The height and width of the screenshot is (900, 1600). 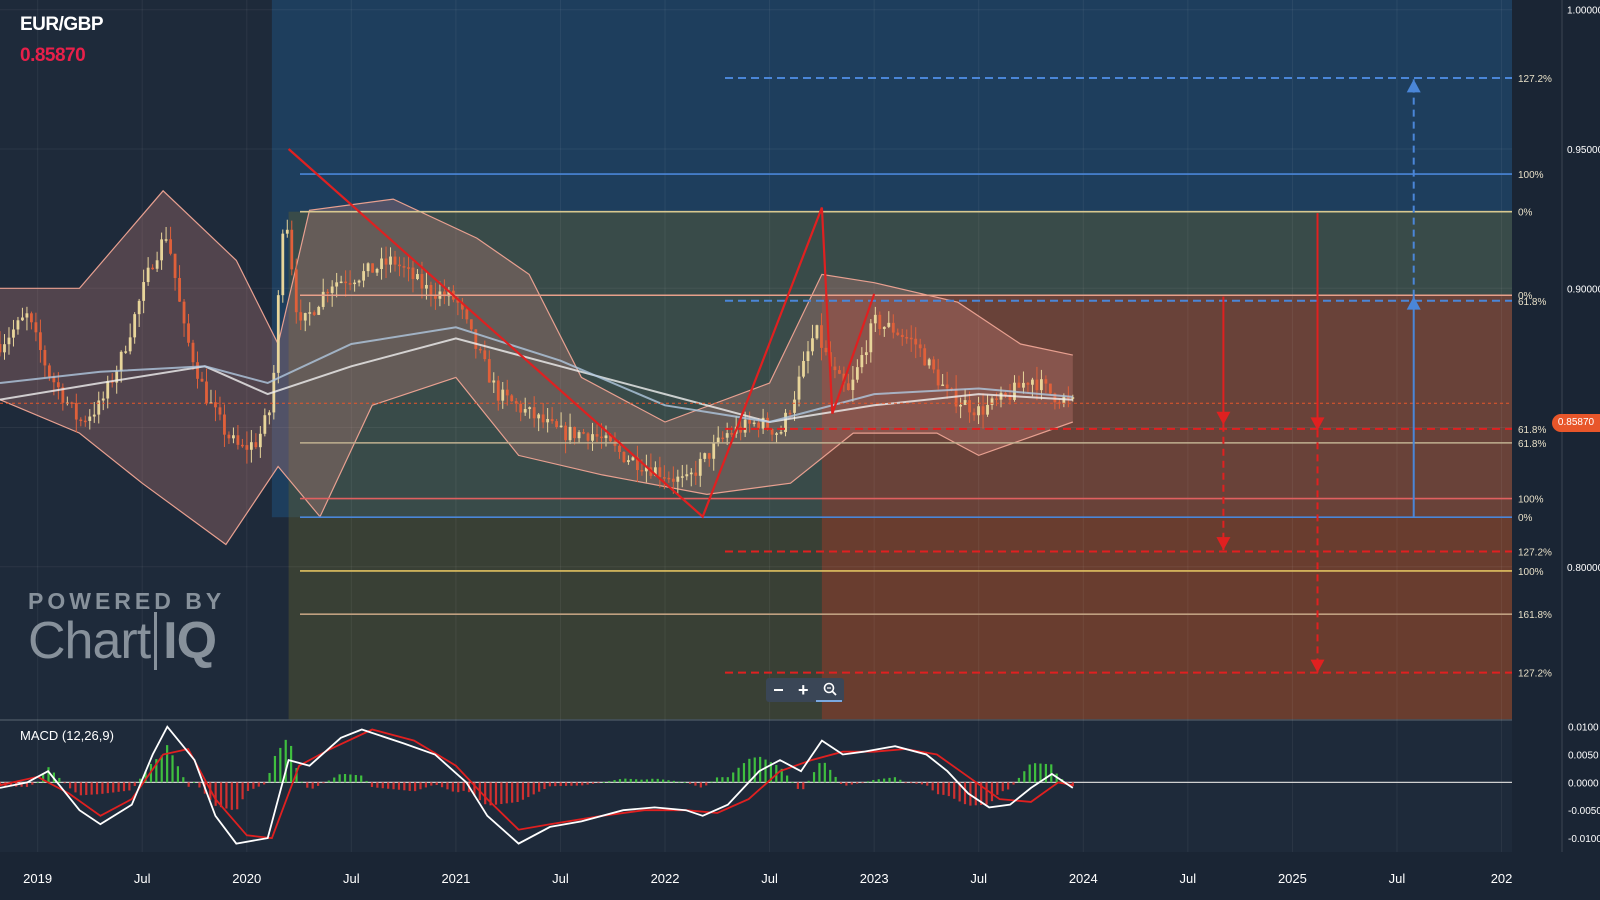 What do you see at coordinates (67, 735) in the screenshot?
I see `macd-study-title: MACD (12,26,9)` at bounding box center [67, 735].